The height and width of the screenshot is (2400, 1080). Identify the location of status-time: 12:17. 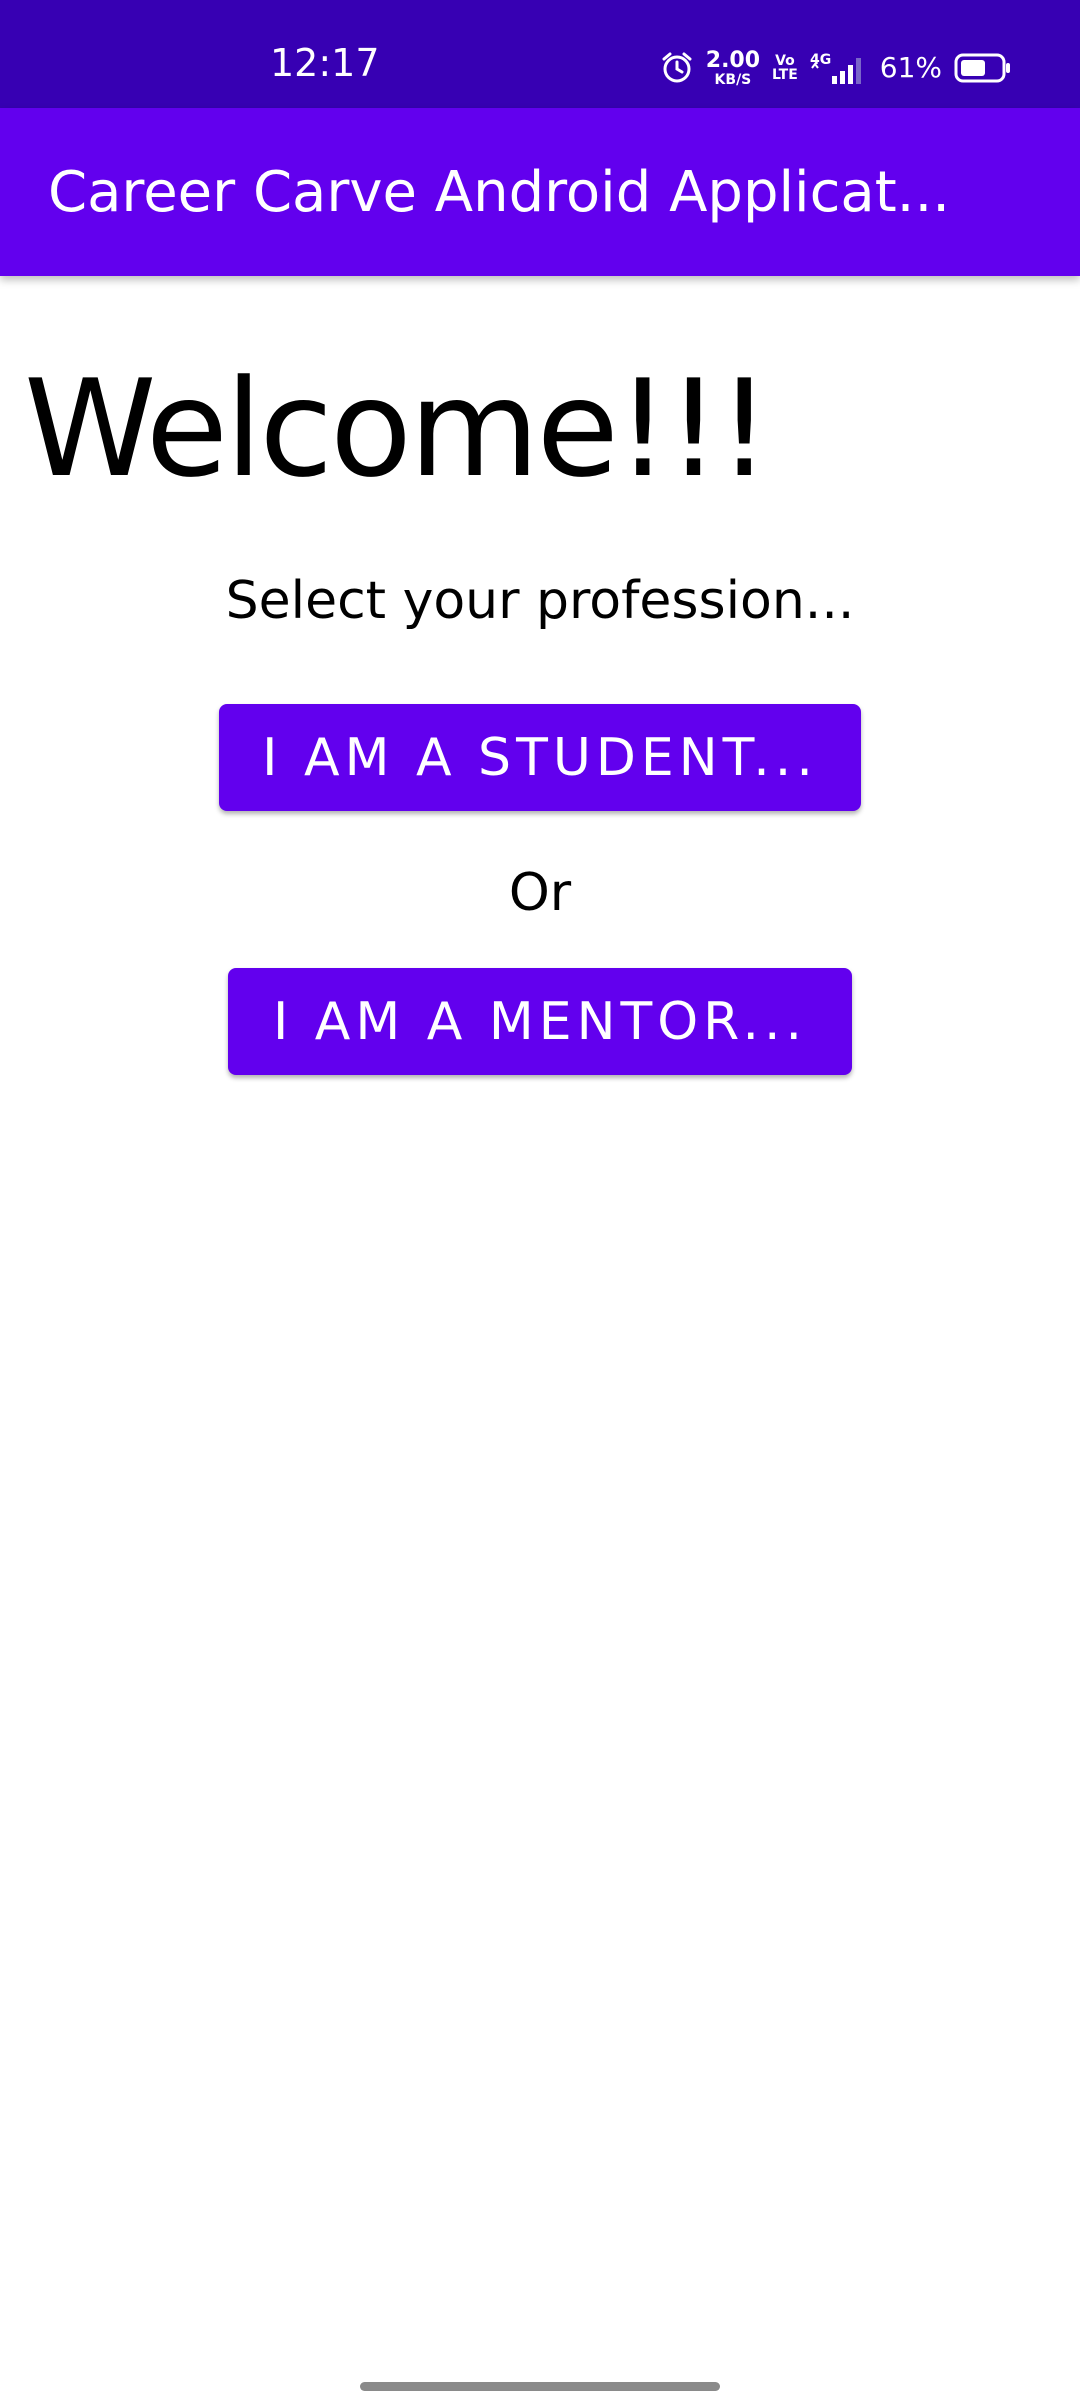
(325, 63).